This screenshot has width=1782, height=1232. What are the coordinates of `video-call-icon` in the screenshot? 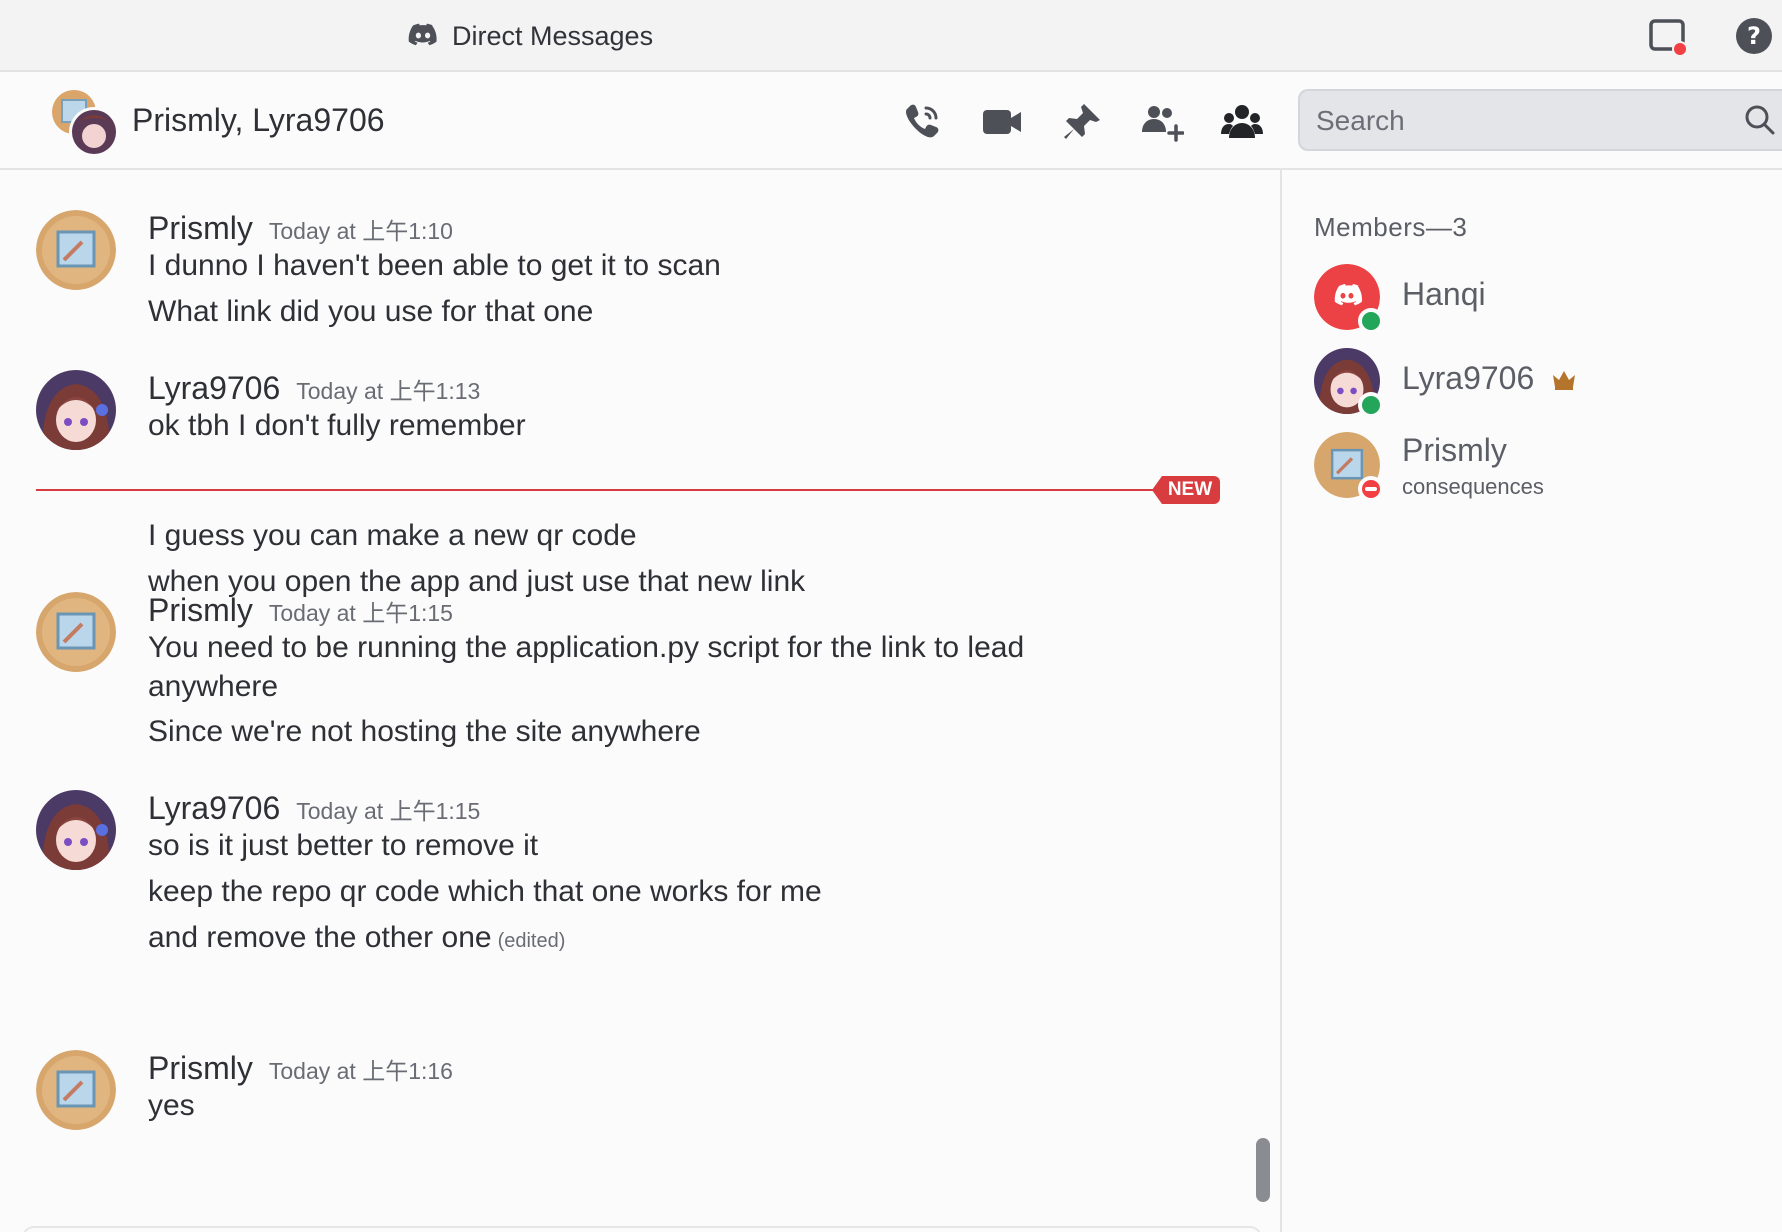 It's located at (1002, 122).